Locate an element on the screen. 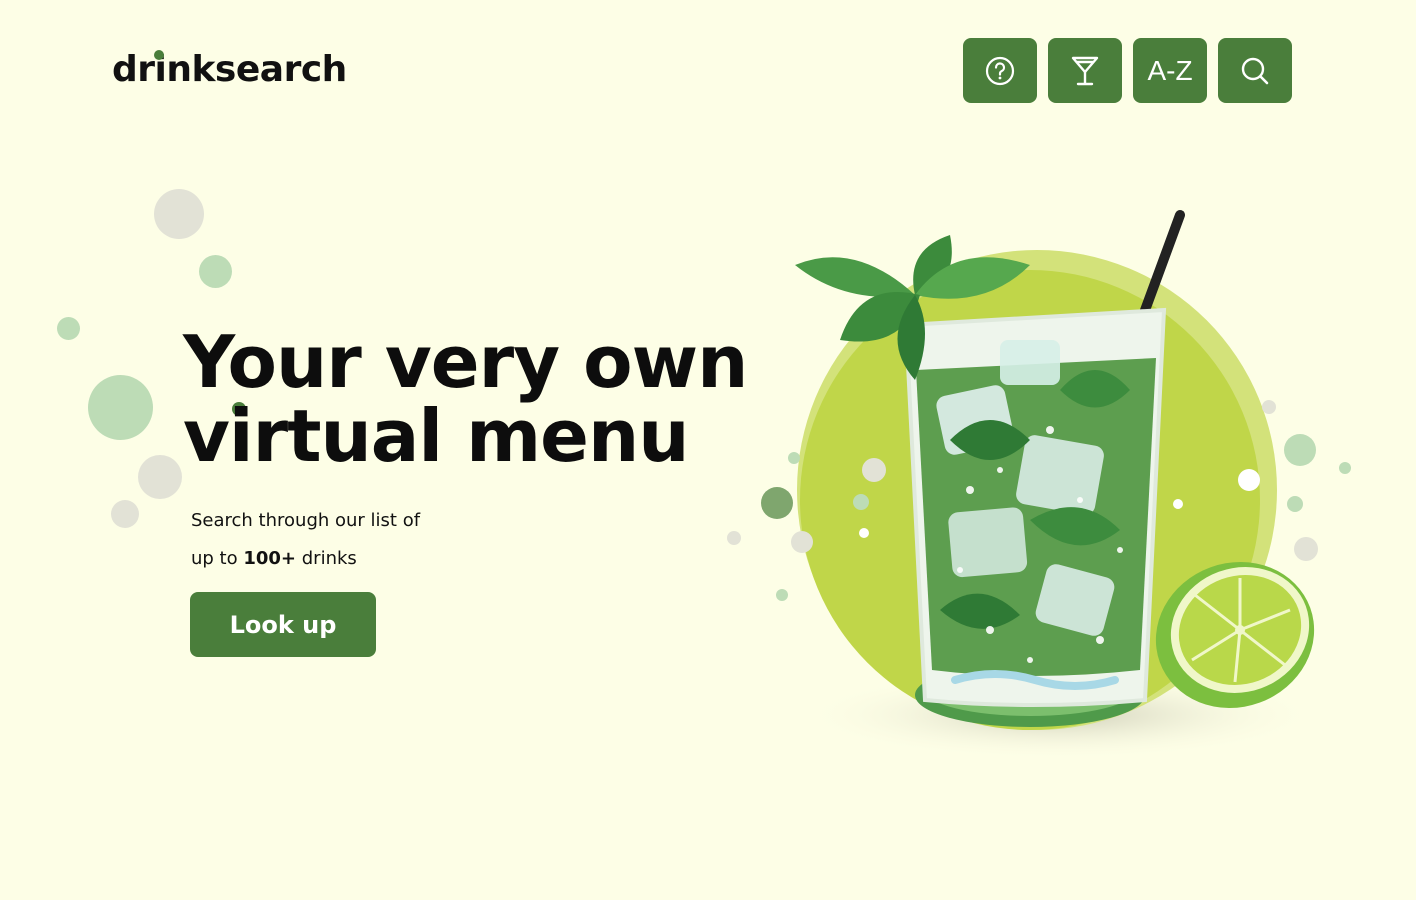  top-nav: A-Z is located at coordinates (1127, 70).